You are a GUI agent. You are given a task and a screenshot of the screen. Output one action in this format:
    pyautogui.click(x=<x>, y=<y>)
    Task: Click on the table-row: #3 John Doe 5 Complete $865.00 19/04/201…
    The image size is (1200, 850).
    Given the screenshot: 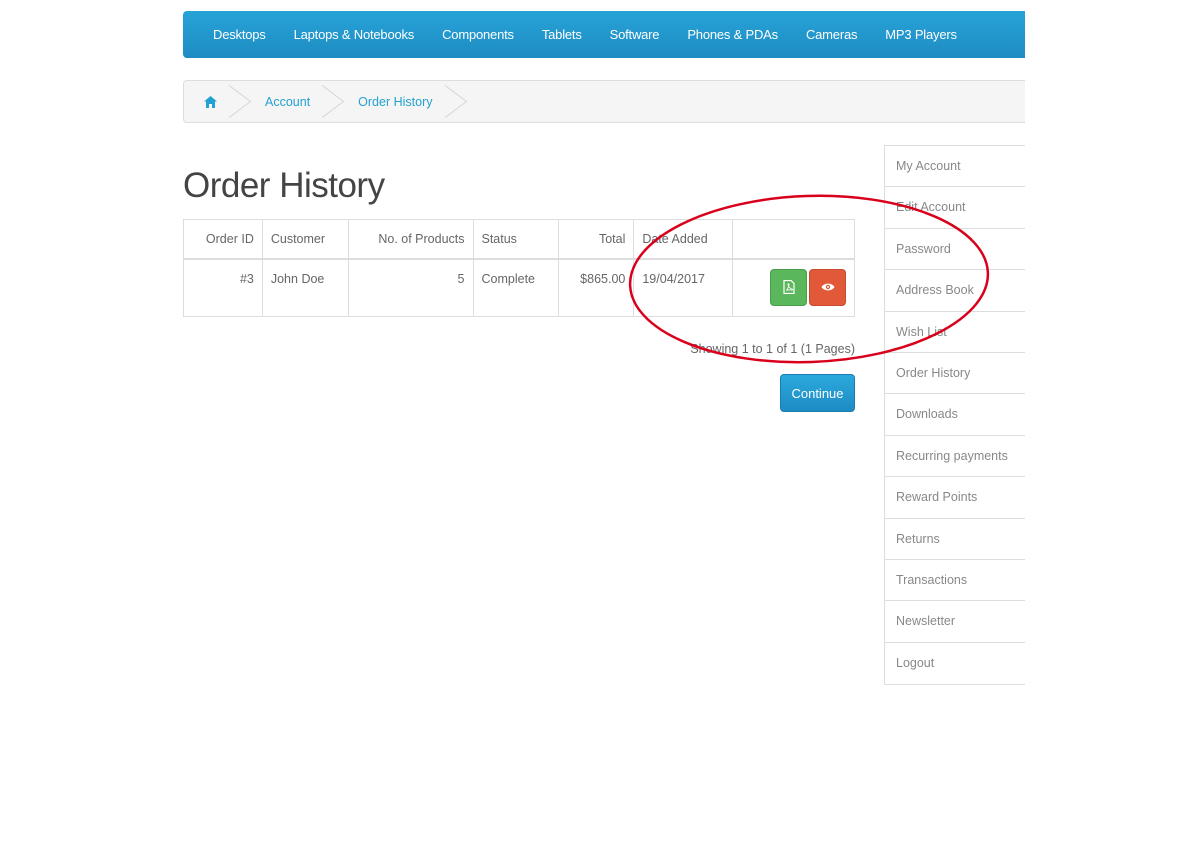 What is the action you would take?
    pyautogui.click(x=519, y=287)
    